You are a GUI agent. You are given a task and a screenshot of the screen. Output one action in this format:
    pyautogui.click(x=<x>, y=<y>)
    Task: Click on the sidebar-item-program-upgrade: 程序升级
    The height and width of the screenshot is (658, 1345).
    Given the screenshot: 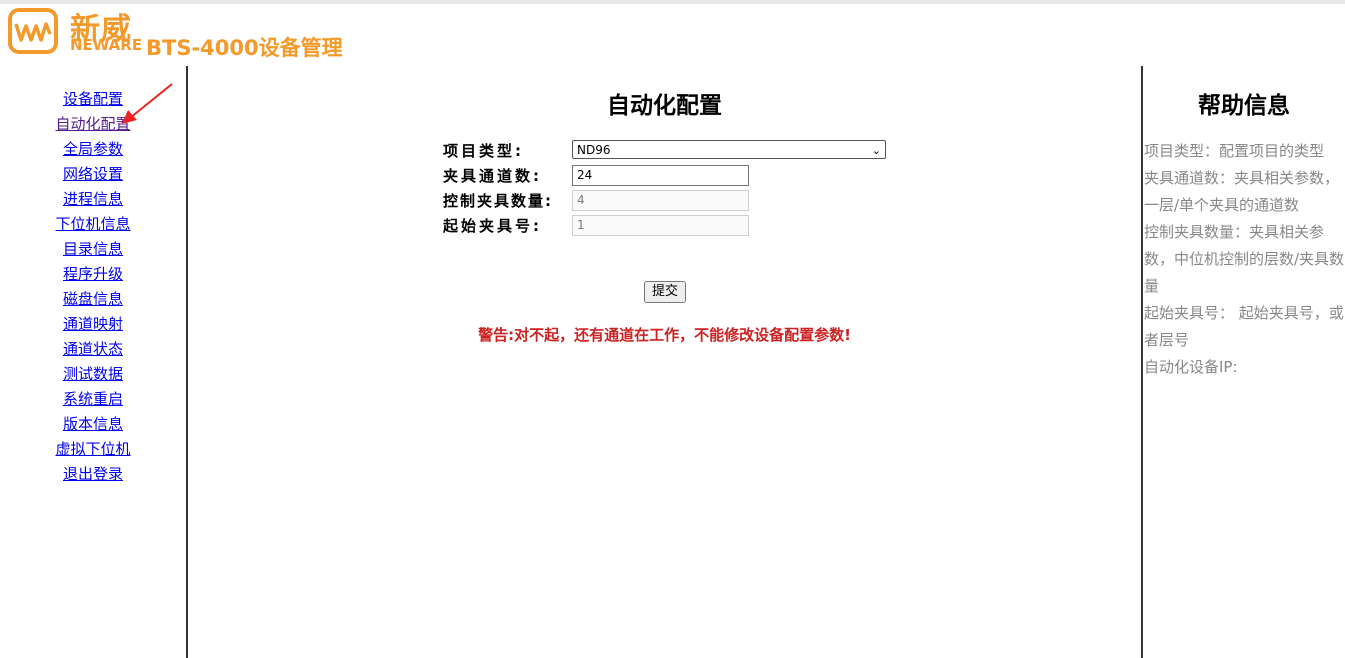 What is the action you would take?
    pyautogui.click(x=93, y=275)
    